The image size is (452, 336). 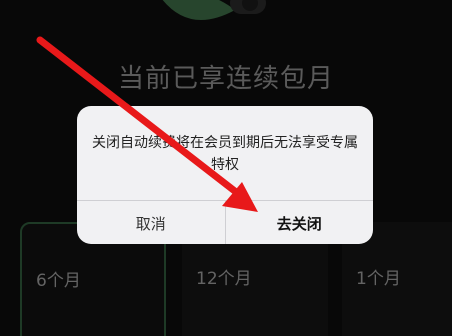 I want to click on dialog-message: 关闭自动续费将在会员到期后无法享受专属特权, so click(x=225, y=154).